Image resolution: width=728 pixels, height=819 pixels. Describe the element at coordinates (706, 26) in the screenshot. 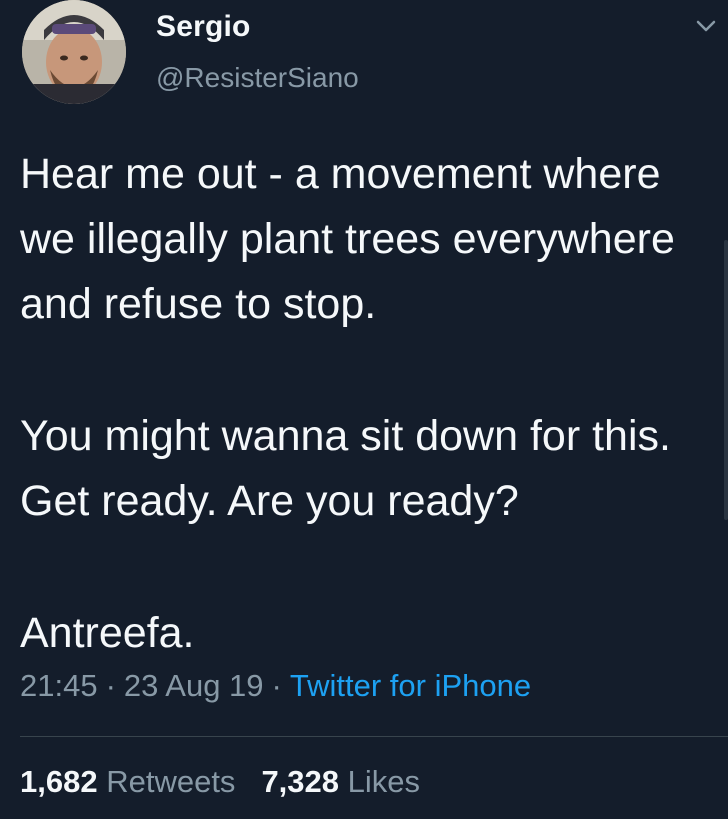

I see `chevron-down-icon` at that location.